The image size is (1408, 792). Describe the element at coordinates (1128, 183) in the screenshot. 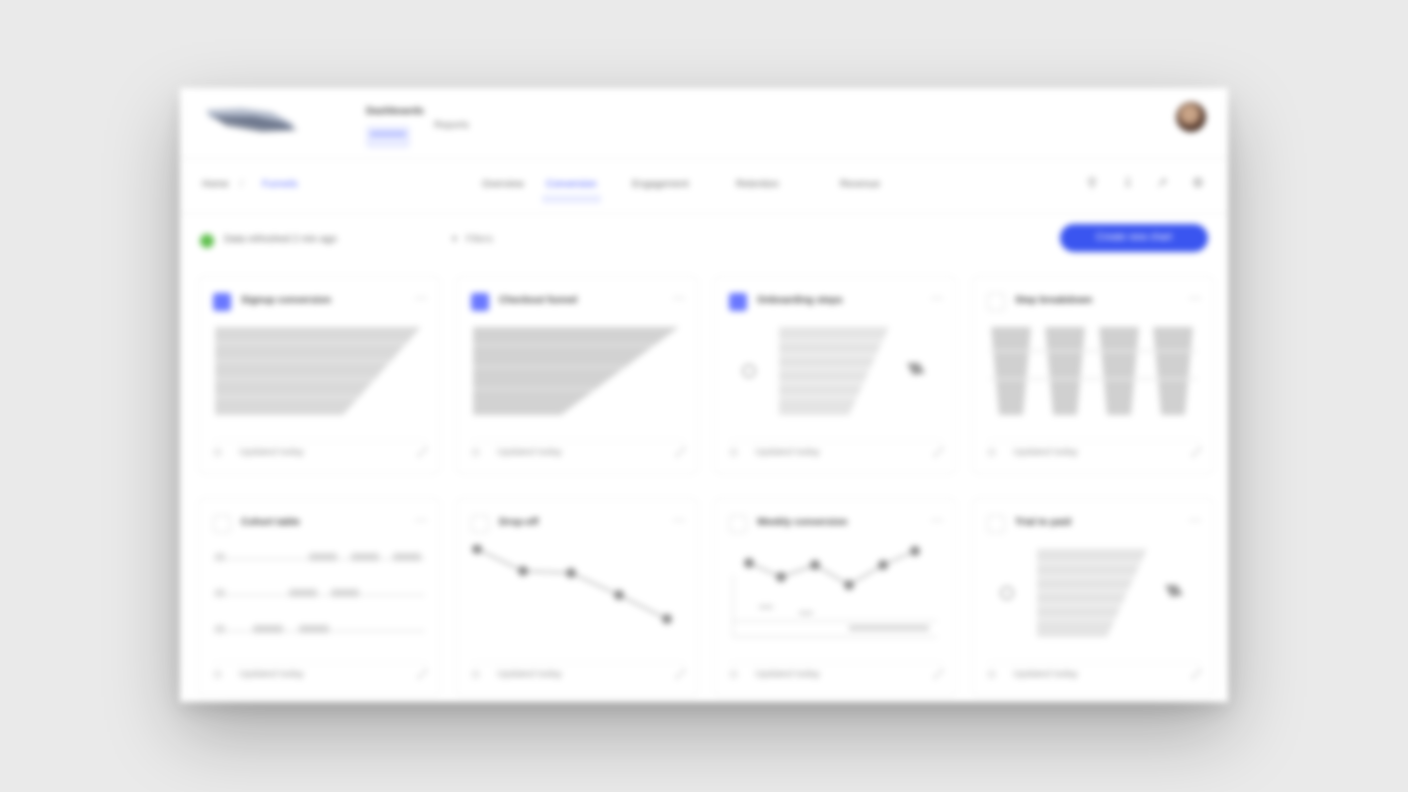

I see `download-icon: ⇩` at that location.